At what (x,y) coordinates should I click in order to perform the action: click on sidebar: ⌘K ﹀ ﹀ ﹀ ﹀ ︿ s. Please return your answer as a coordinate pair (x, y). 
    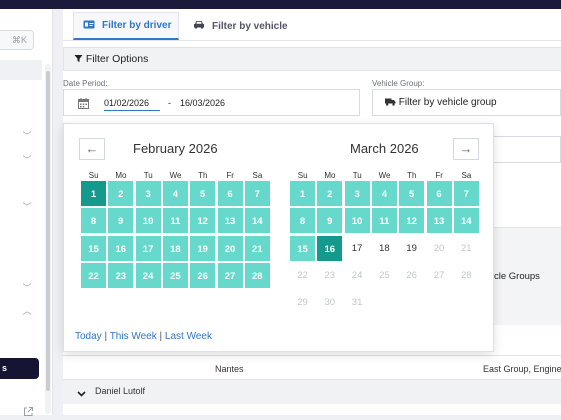
    Looking at the image, I should click on (26, 213).